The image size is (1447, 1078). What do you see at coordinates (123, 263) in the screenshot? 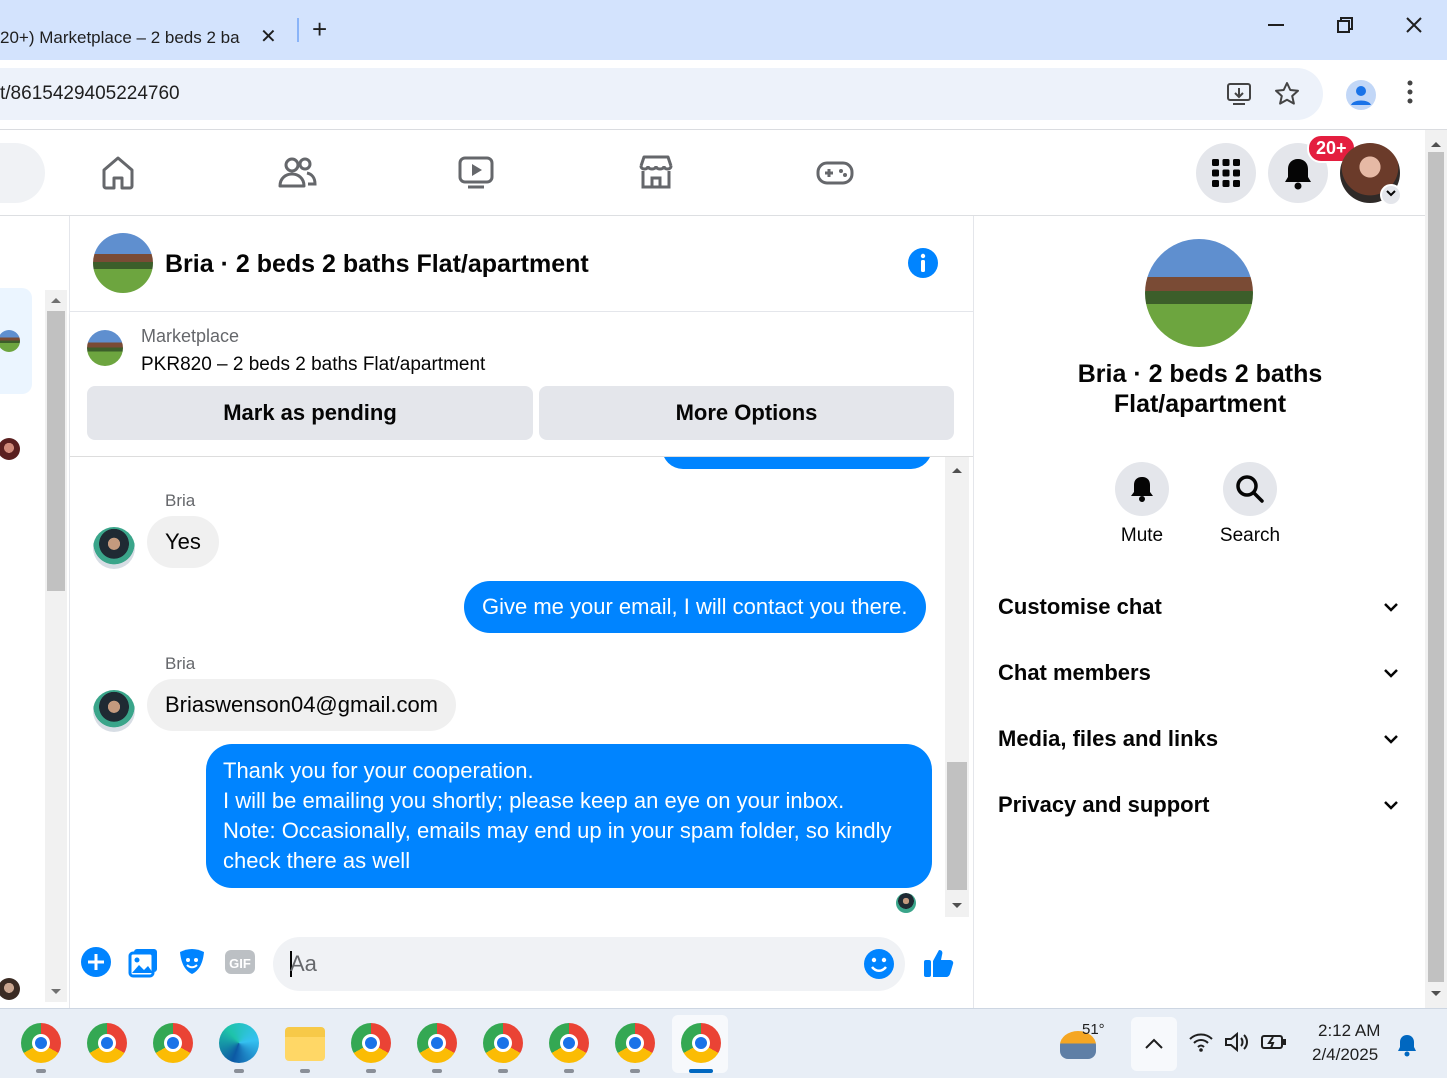
I see `chat-avatar` at bounding box center [123, 263].